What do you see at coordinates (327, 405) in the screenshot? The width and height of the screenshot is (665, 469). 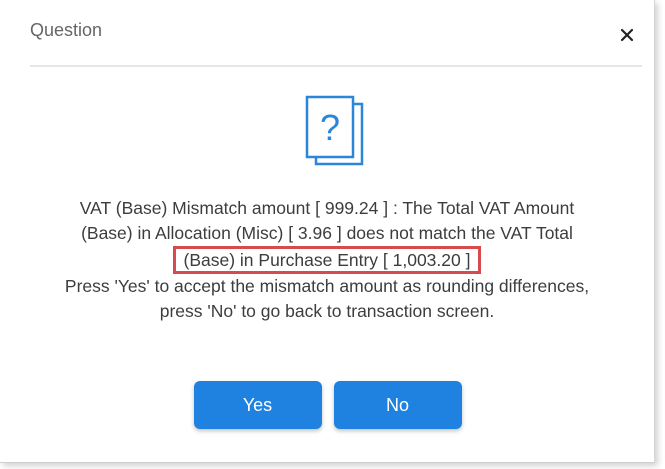 I see `button-row: Yes No` at bounding box center [327, 405].